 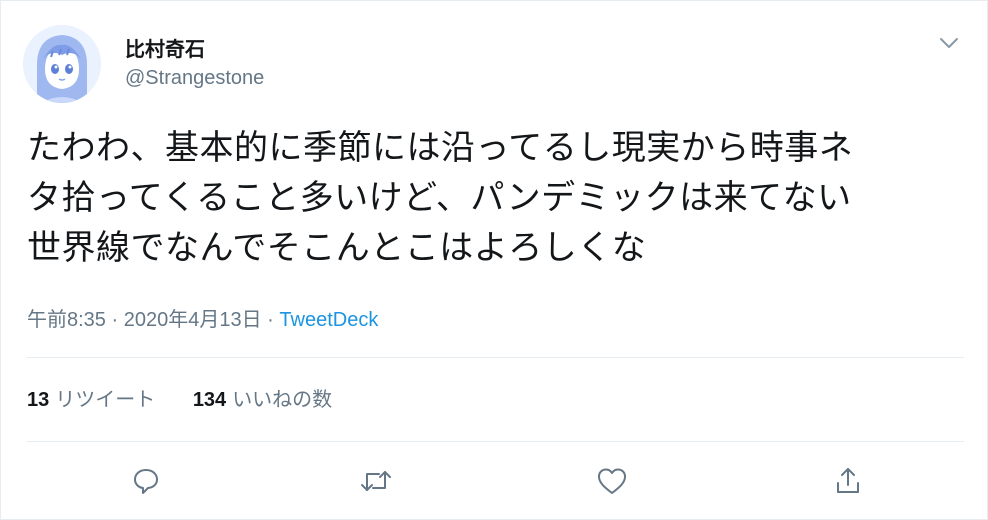 I want to click on likes-count: 134, so click(x=209, y=400).